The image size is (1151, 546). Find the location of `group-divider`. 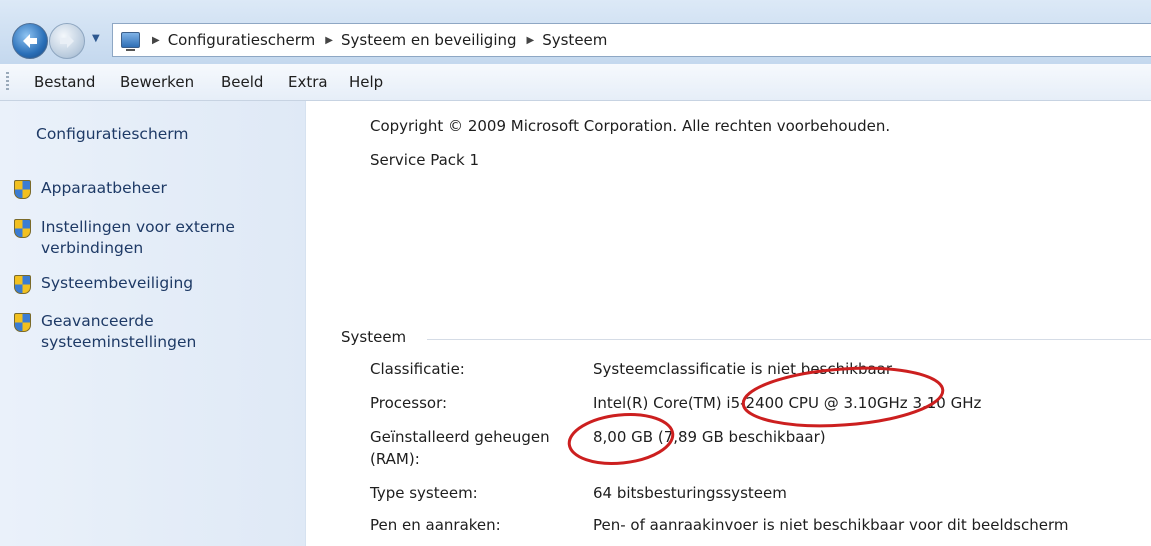

group-divider is located at coordinates (789, 339).